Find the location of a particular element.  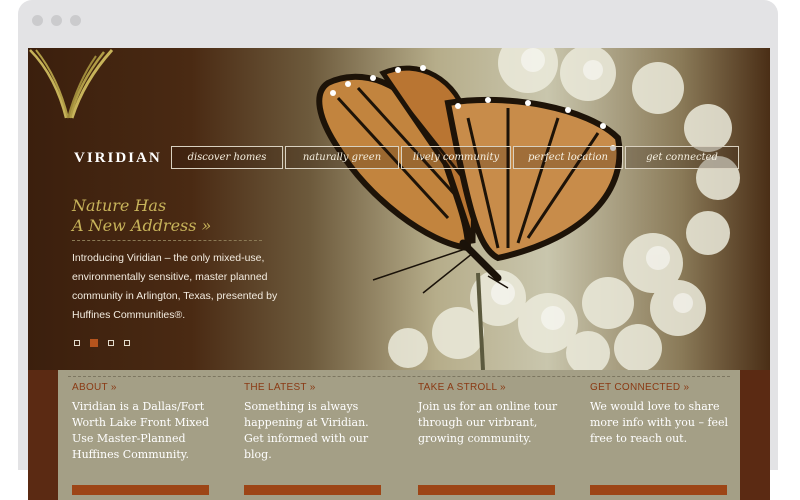

viridian-logo-icon is located at coordinates (71, 83).